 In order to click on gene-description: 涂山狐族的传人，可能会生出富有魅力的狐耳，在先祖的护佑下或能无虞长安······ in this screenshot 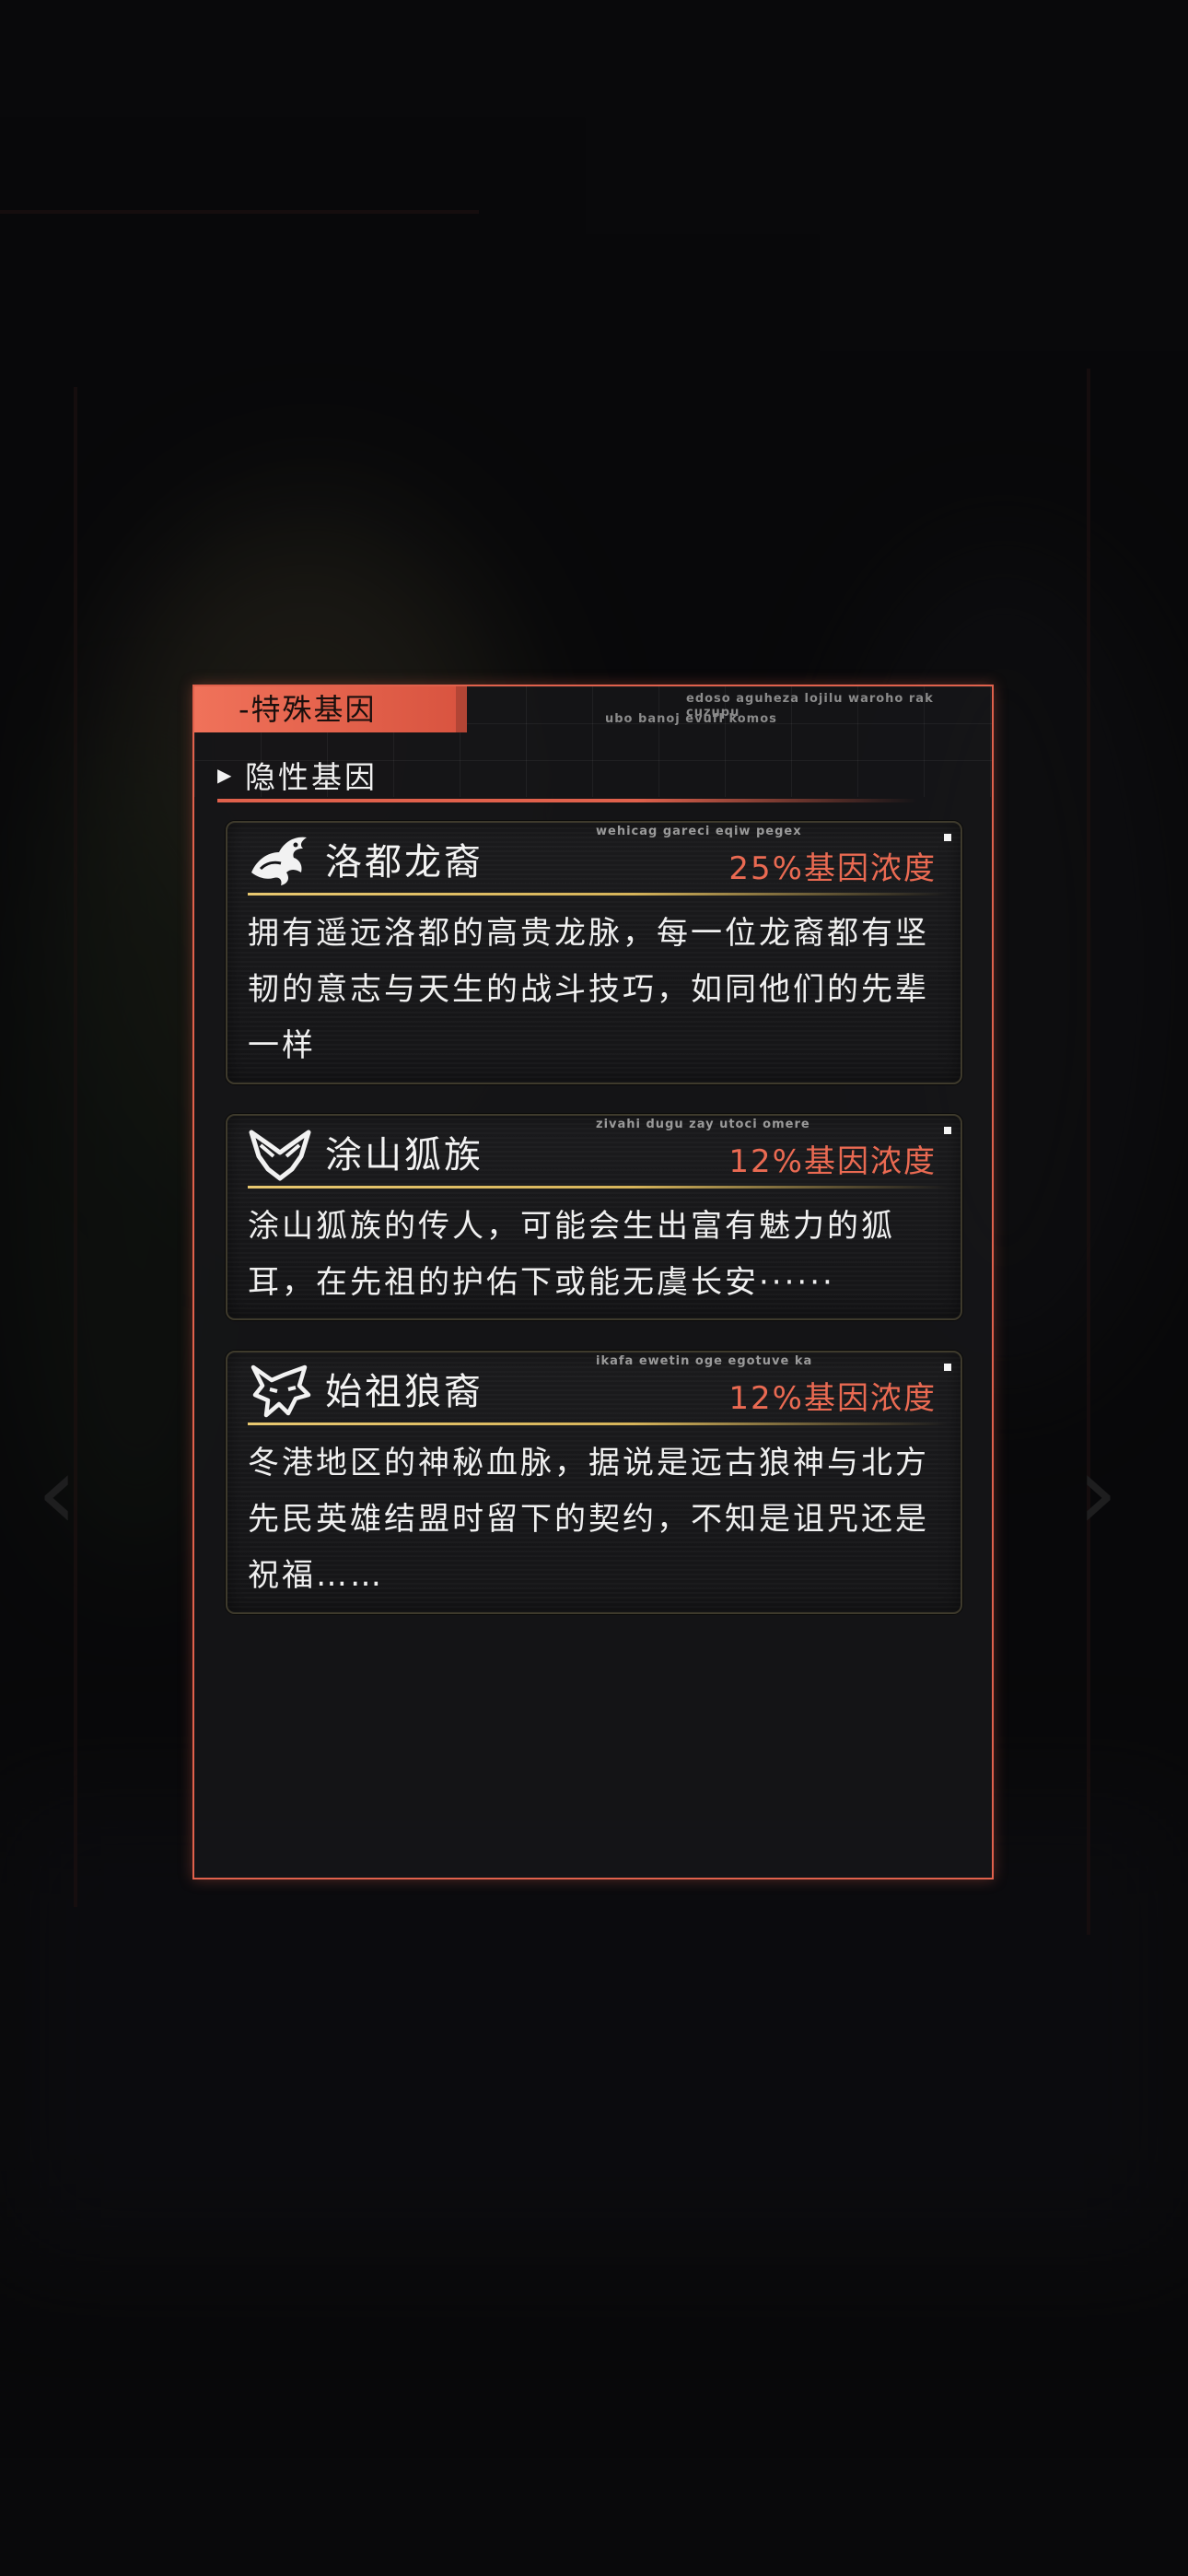, I will do `click(572, 1254)`.